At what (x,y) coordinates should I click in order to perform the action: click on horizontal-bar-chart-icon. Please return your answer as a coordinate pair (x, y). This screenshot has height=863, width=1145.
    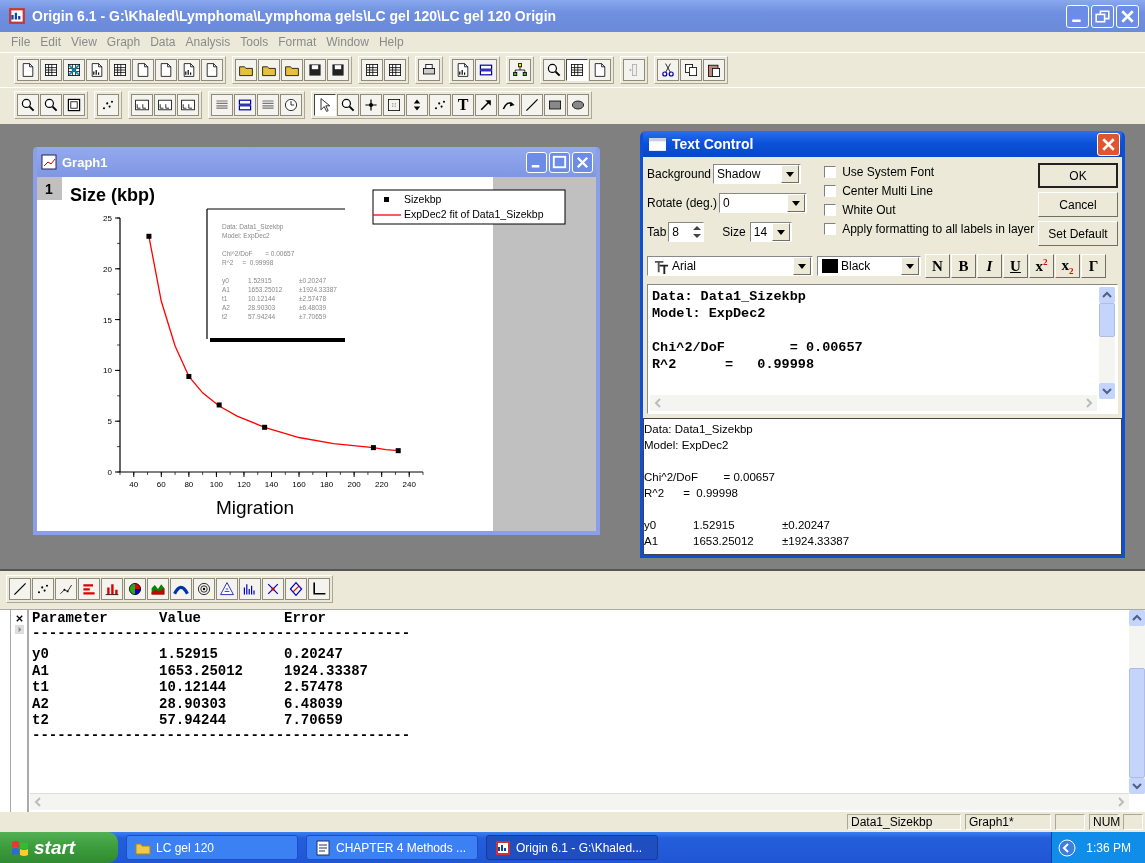
    Looking at the image, I should click on (89, 589).